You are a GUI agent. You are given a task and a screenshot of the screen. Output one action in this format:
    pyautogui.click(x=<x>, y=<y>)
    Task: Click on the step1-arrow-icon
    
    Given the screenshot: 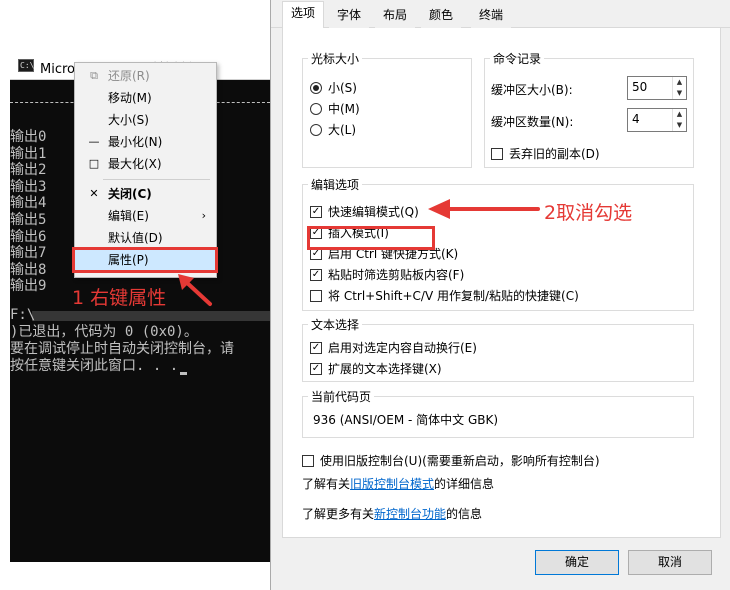 What is the action you would take?
    pyautogui.click(x=195, y=290)
    